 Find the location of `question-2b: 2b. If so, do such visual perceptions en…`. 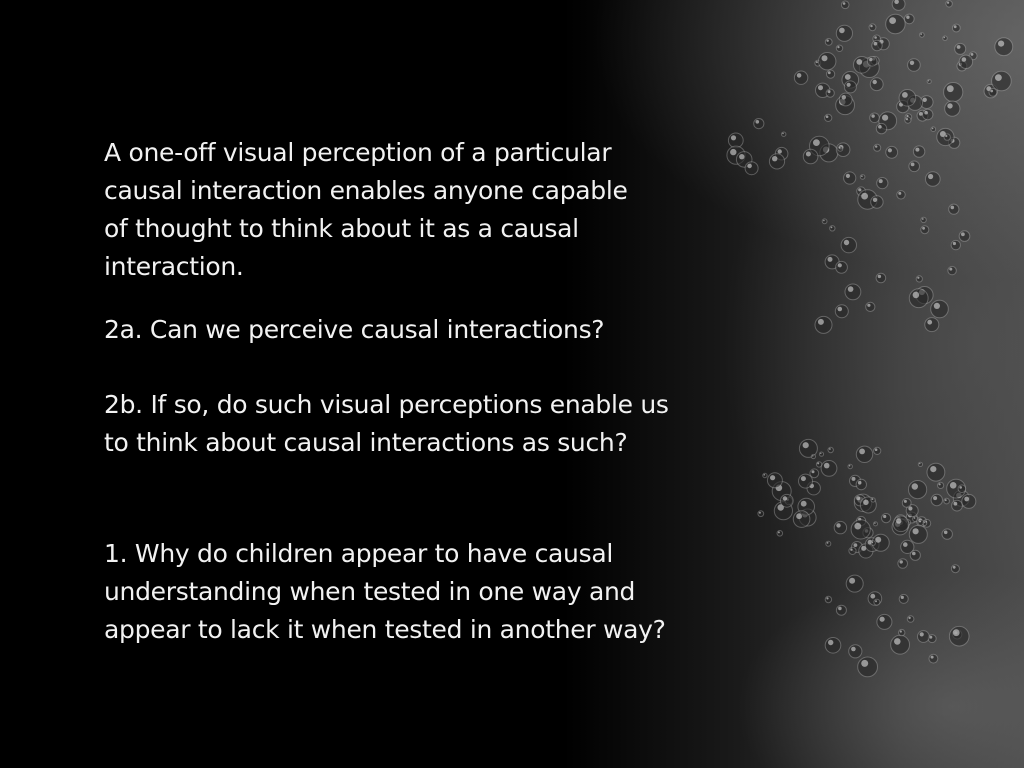

question-2b: 2b. If so, do such visual perceptions en… is located at coordinates (386, 423).